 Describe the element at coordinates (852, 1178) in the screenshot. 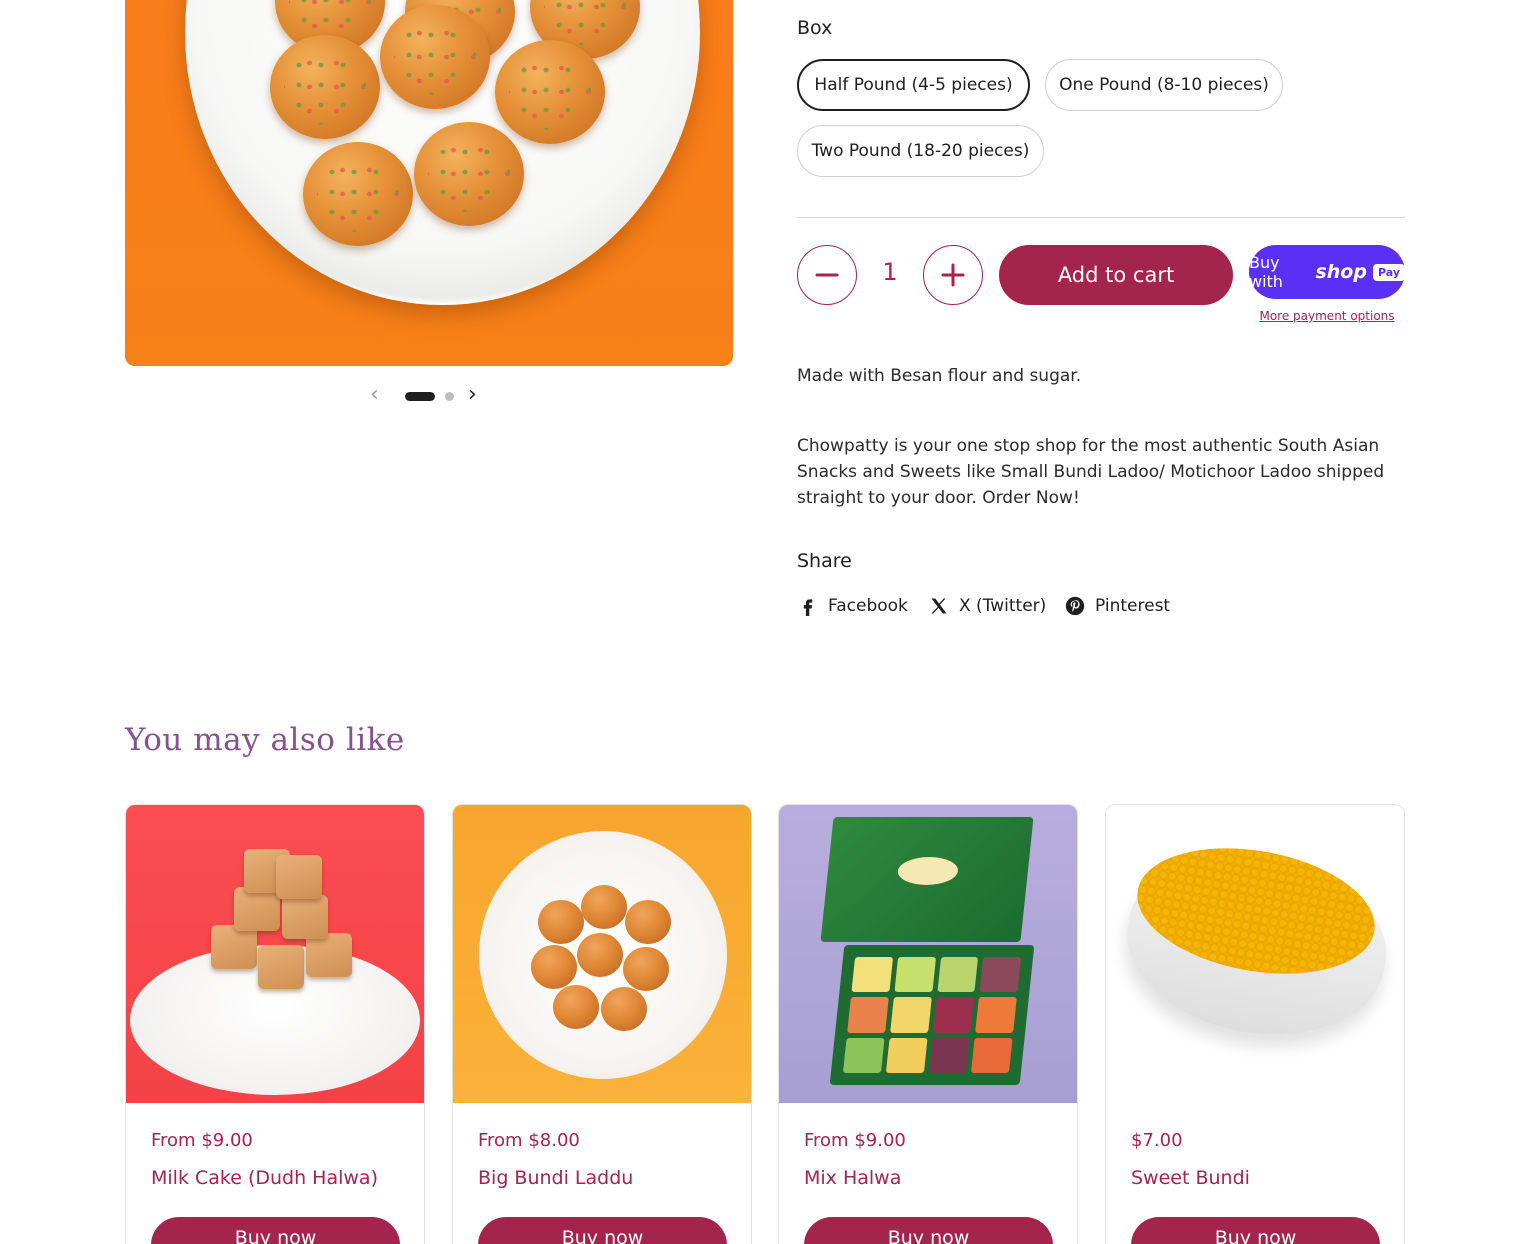

I see `product-name: Mix Halwa` at that location.